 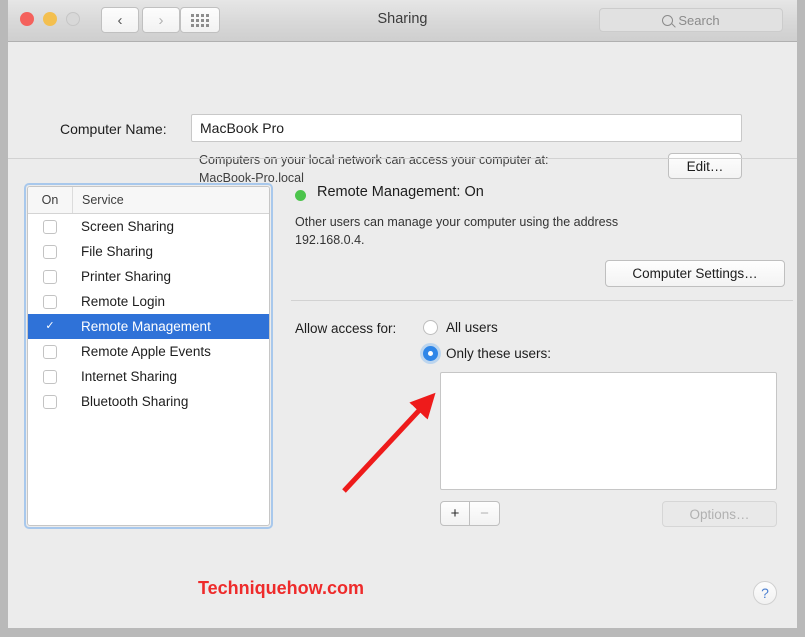 I want to click on service-row-printer-sharing: Printer Sharing, so click(x=148, y=276).